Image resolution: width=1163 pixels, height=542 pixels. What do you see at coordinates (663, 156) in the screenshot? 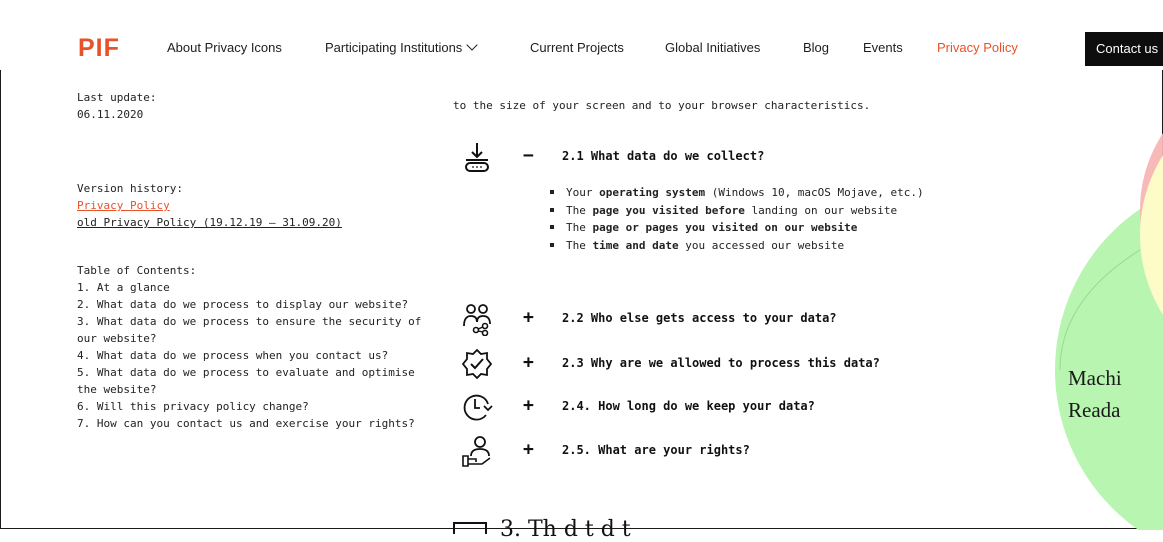
I see `section-title: 2.1 What data do we collect?` at bounding box center [663, 156].